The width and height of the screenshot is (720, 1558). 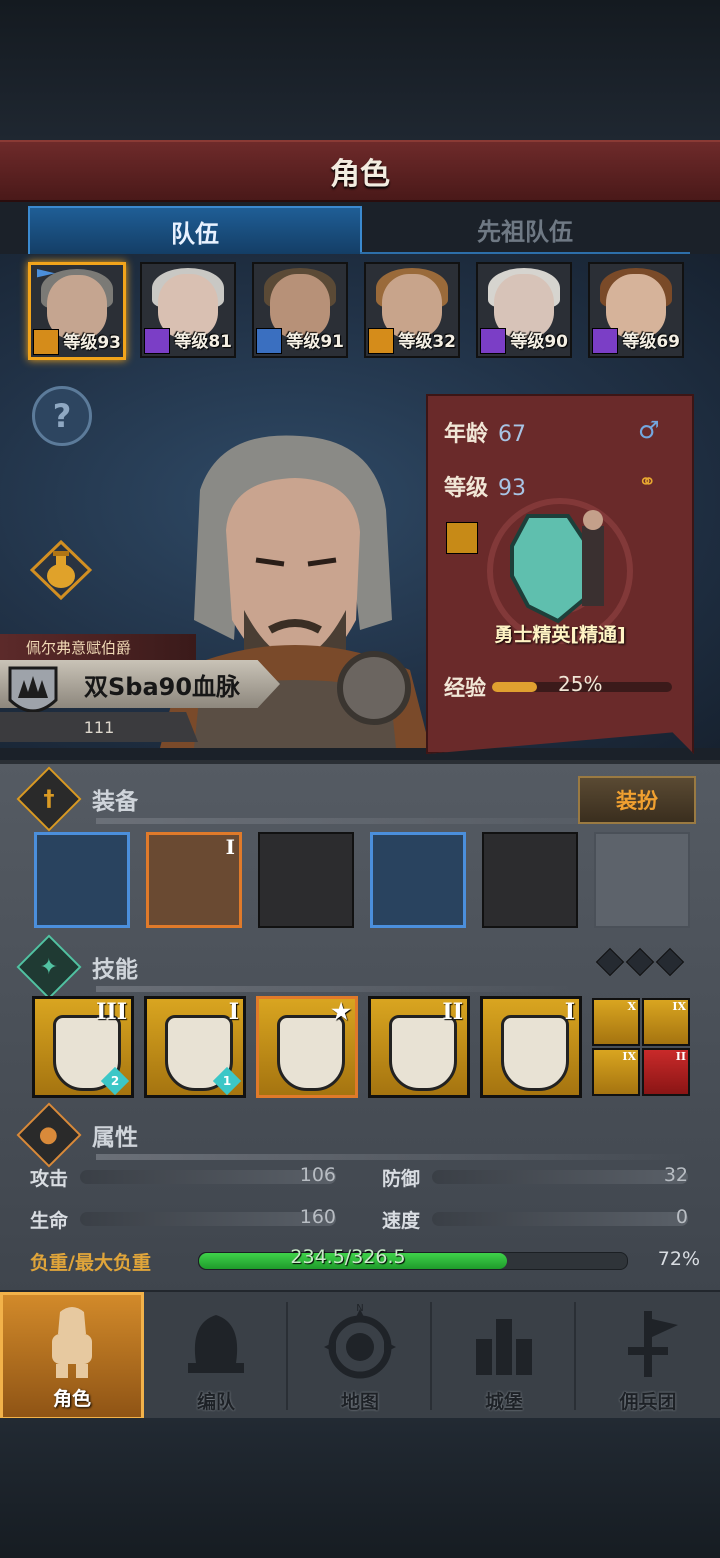 What do you see at coordinates (49, 967) in the screenshot?
I see `star-icon: ✦` at bounding box center [49, 967].